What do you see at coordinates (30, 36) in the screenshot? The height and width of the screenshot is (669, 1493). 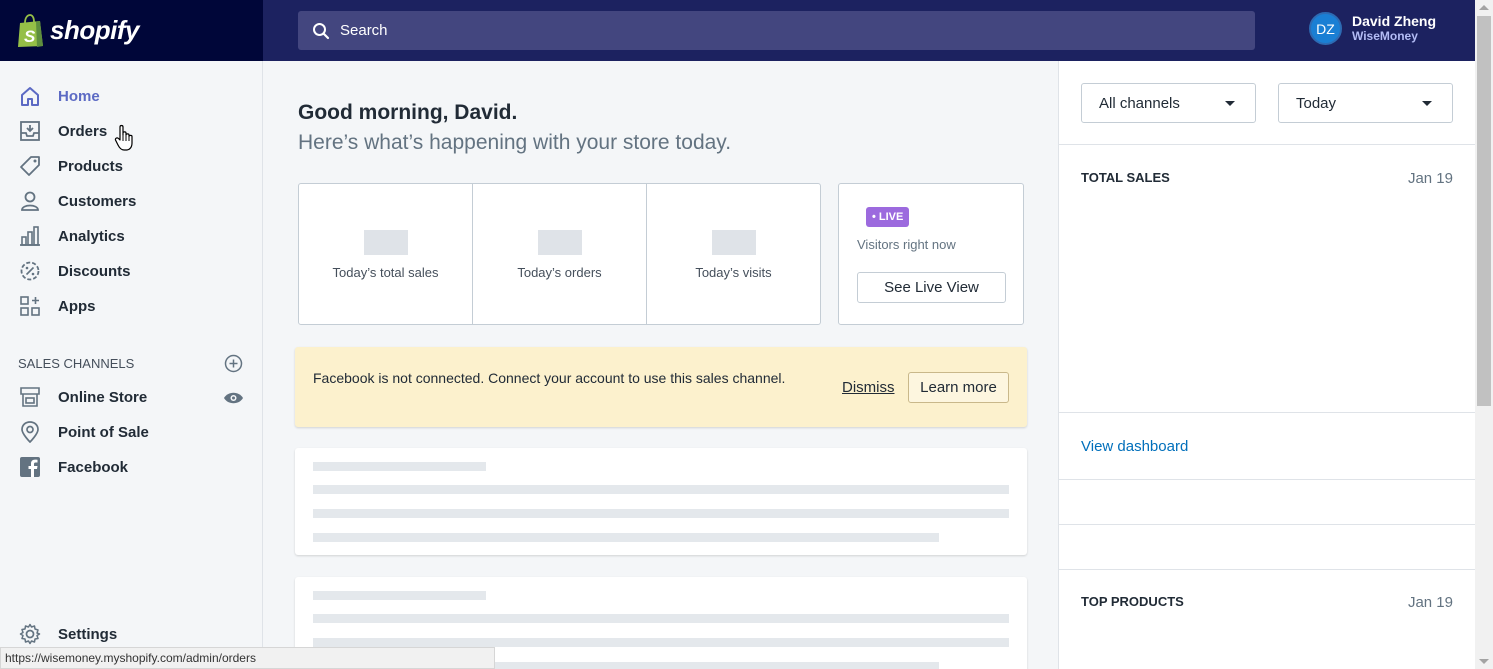 I see `svg-text: S` at bounding box center [30, 36].